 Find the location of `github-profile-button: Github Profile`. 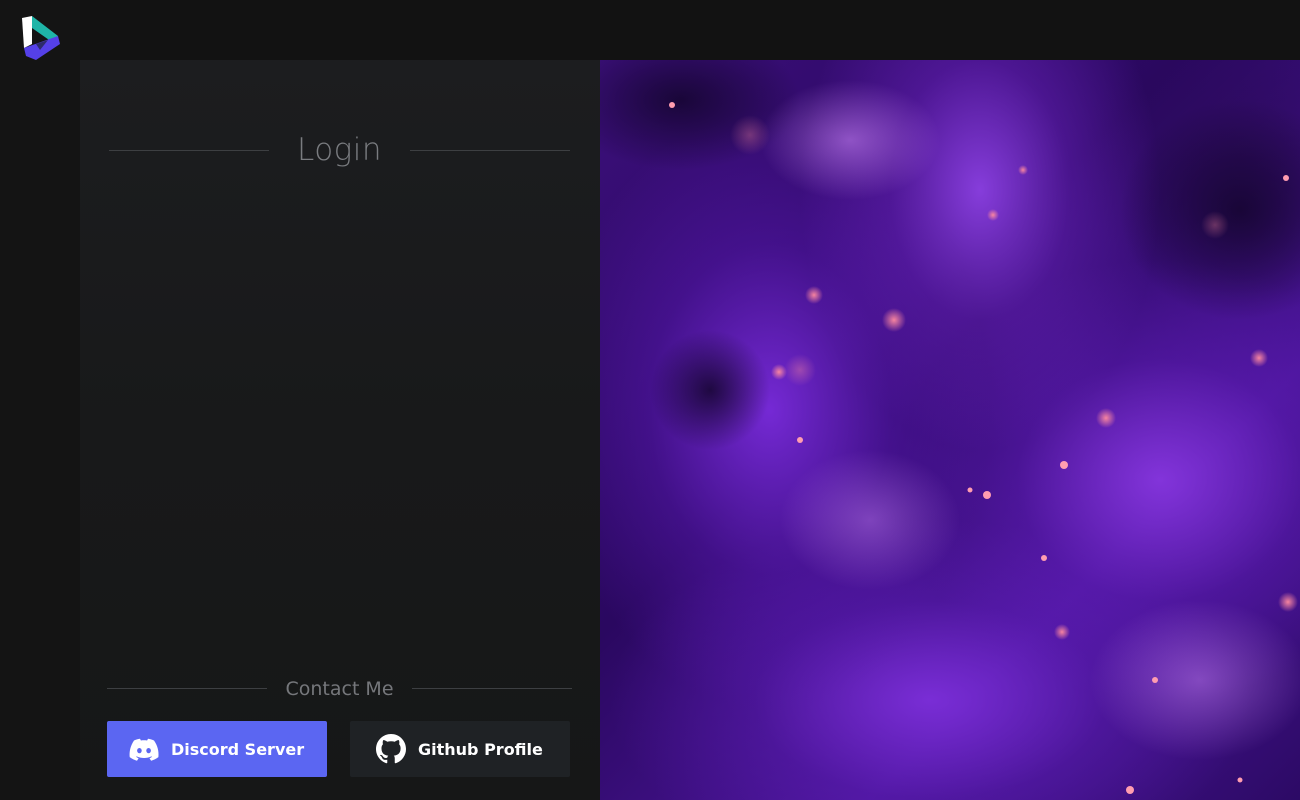

github-profile-button: Github Profile is located at coordinates (460, 749).